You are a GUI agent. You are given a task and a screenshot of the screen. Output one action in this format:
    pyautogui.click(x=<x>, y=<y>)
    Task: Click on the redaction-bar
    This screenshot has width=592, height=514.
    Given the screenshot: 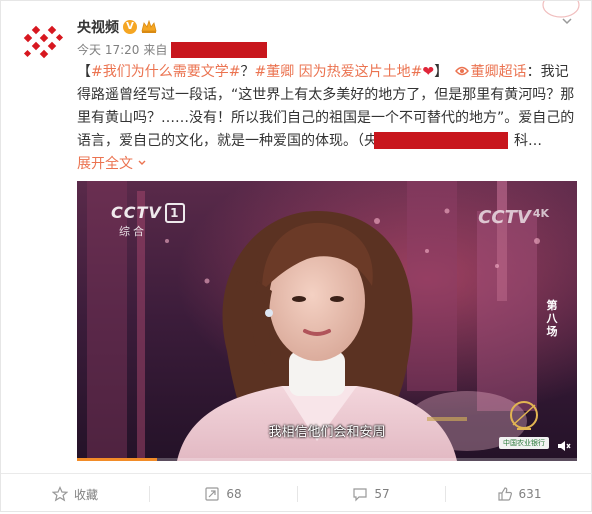 What is the action you would take?
    pyautogui.click(x=441, y=140)
    